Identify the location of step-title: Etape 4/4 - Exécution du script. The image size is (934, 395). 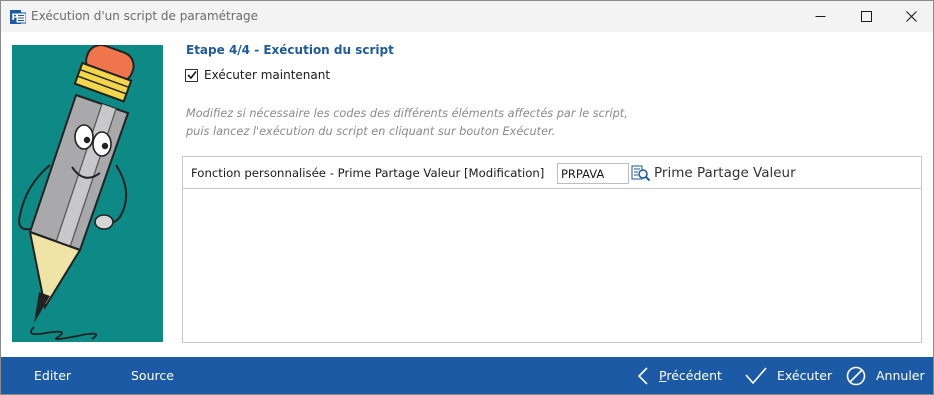
(290, 50).